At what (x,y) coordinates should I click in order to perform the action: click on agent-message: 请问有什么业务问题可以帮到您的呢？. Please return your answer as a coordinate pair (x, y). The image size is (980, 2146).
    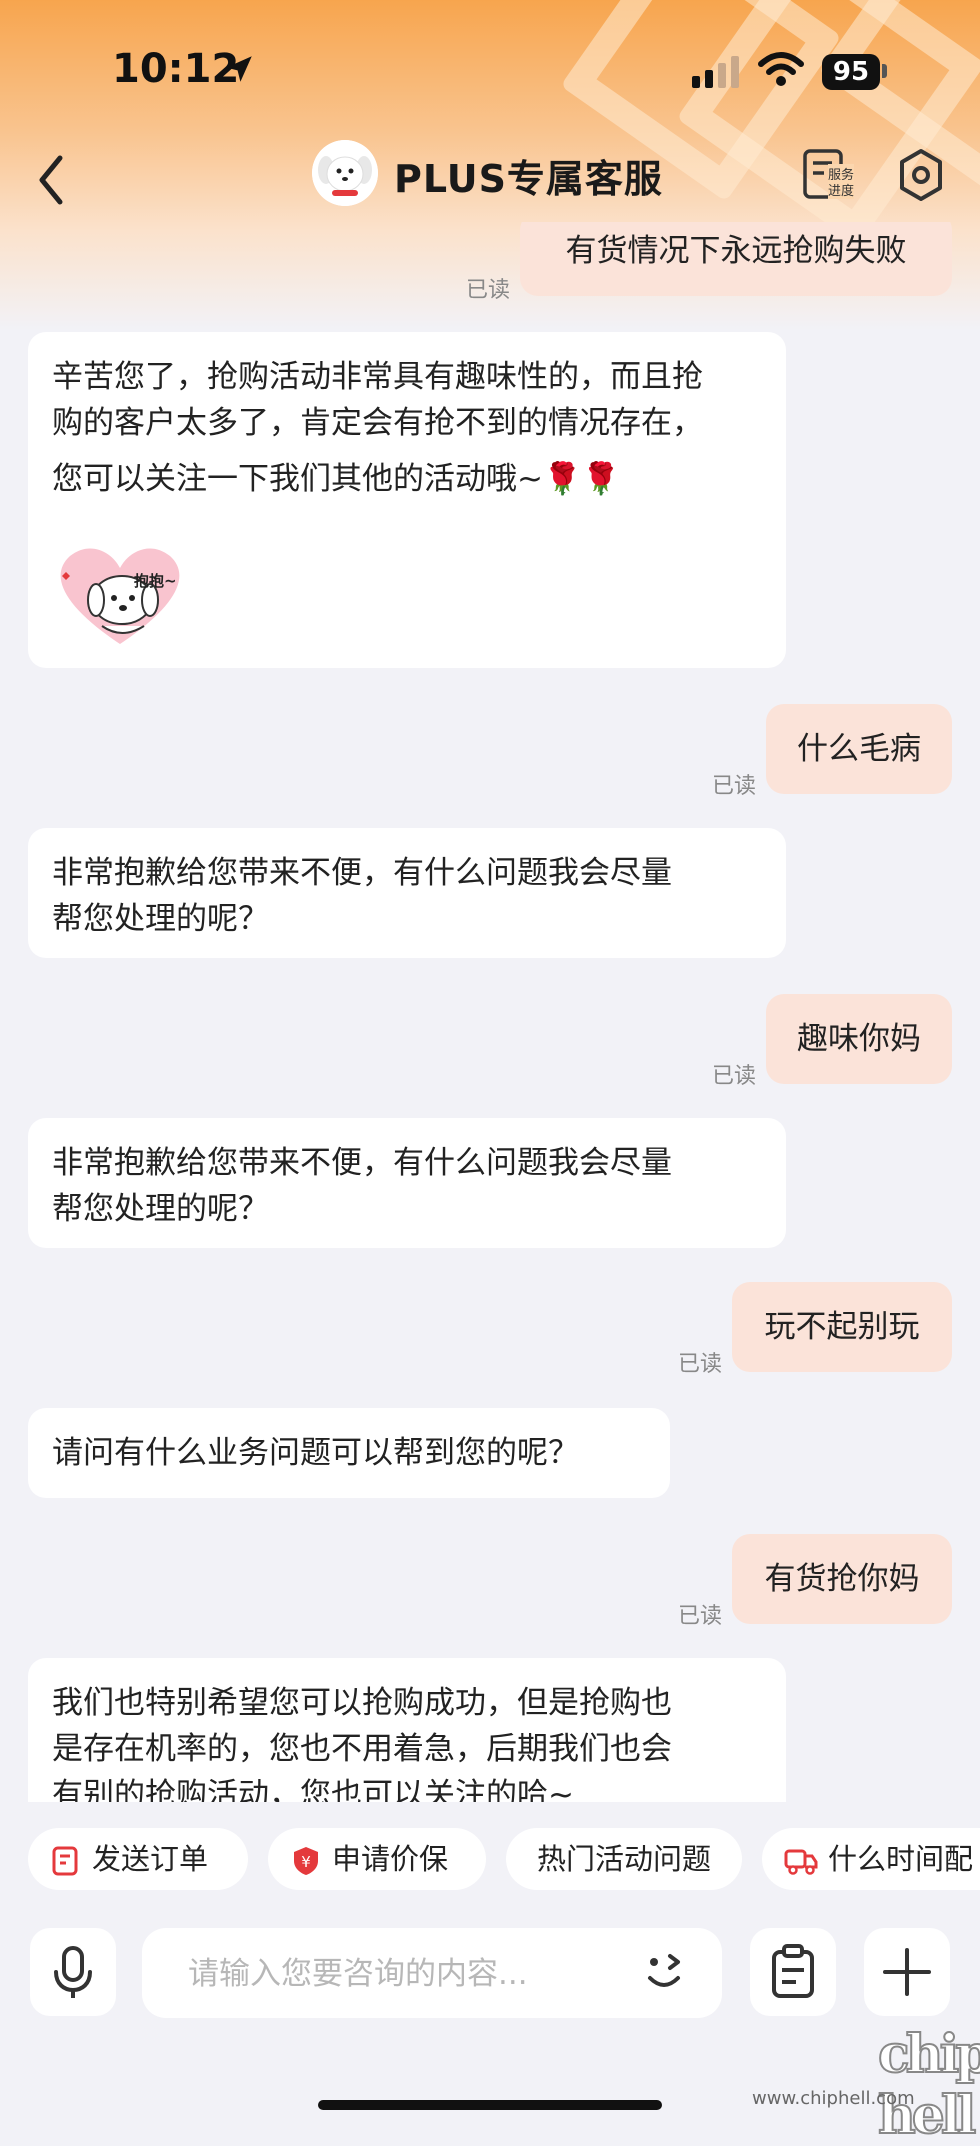
    Looking at the image, I should click on (349, 1453).